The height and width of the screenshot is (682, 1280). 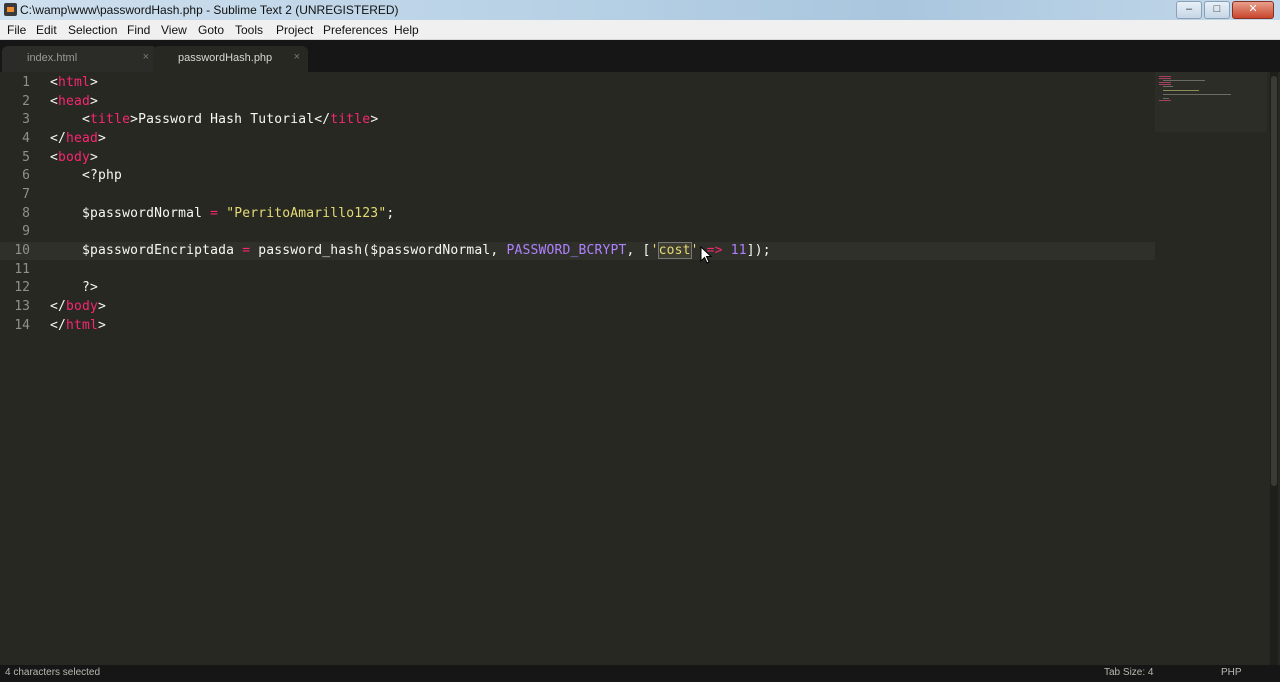 I want to click on line-number: 10, so click(x=22, y=250).